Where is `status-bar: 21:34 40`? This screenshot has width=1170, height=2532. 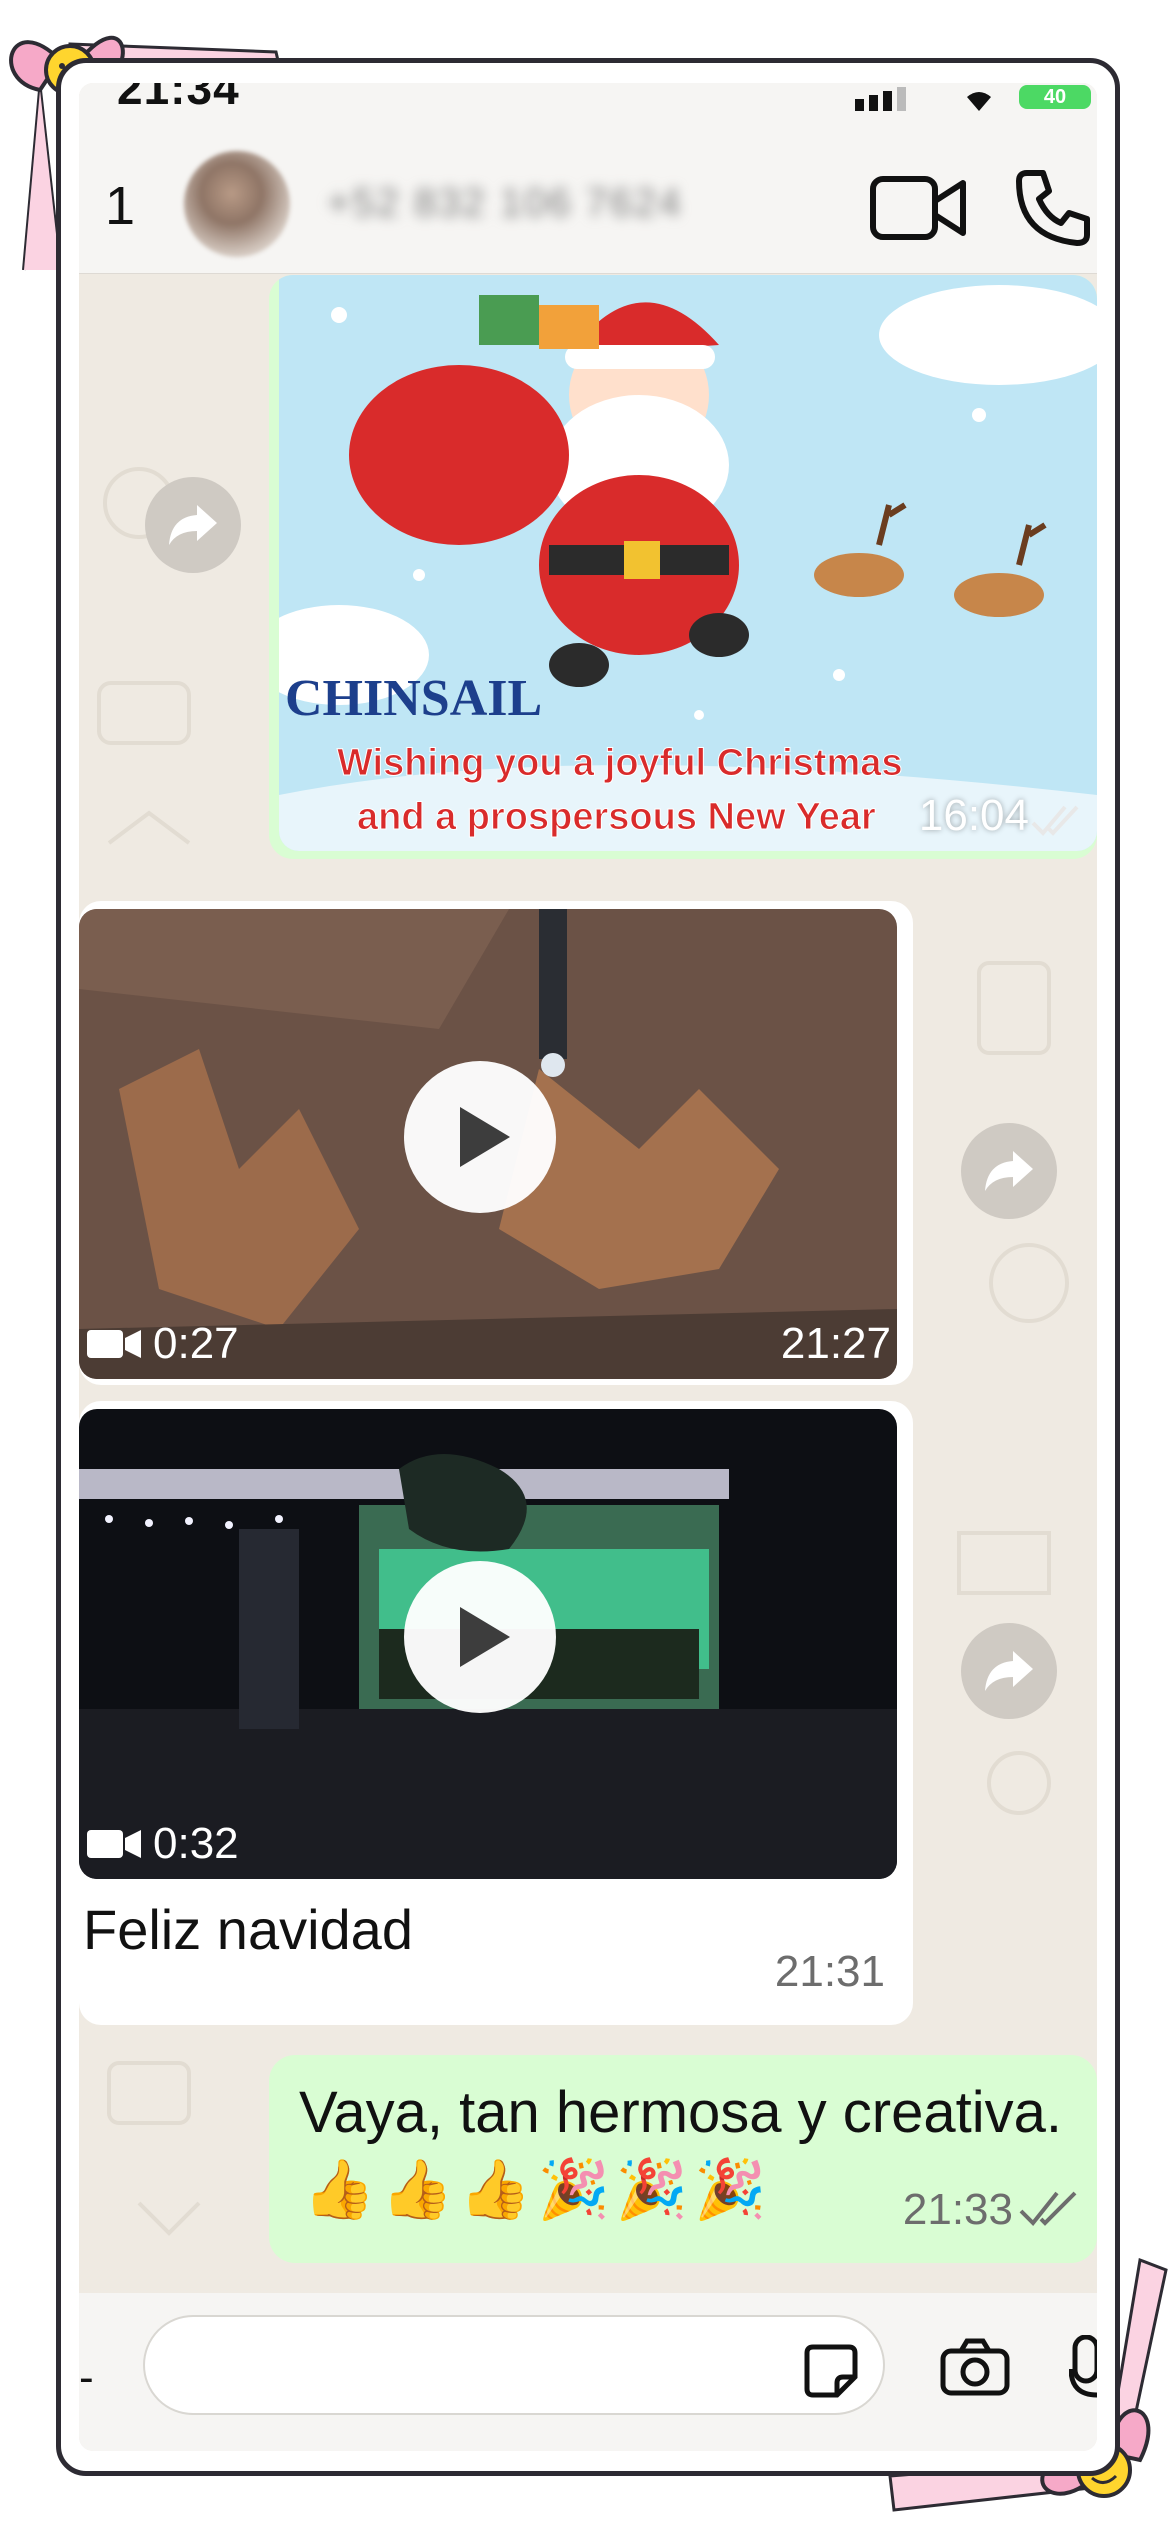 status-bar: 21:34 40 is located at coordinates (588, 103).